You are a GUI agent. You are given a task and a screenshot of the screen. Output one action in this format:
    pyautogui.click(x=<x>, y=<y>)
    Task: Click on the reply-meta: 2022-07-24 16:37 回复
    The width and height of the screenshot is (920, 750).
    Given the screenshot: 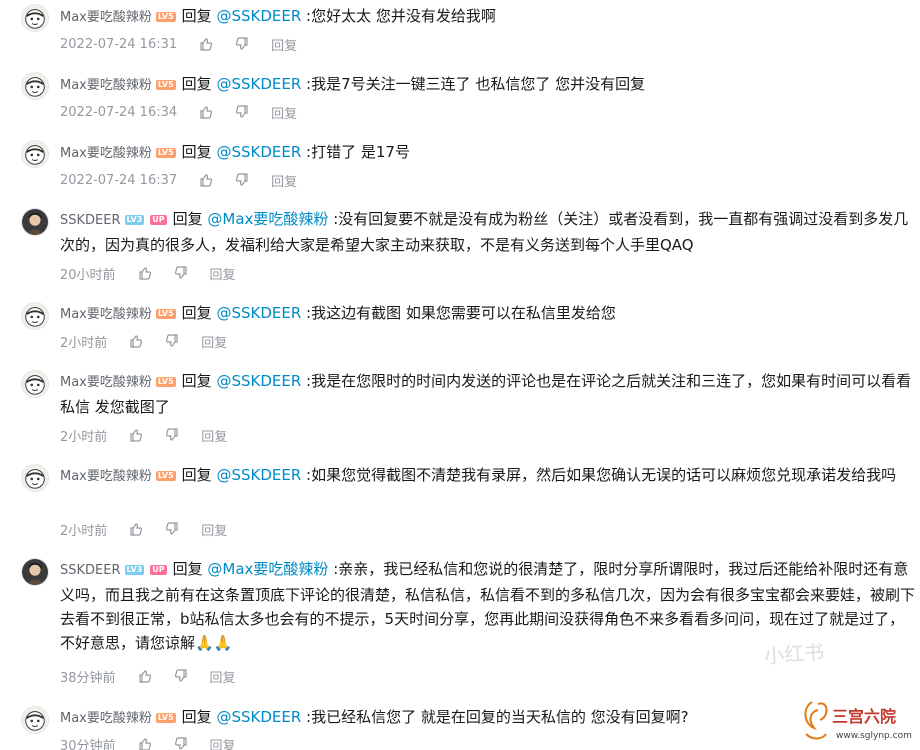 What is the action you would take?
    pyautogui.click(x=178, y=180)
    